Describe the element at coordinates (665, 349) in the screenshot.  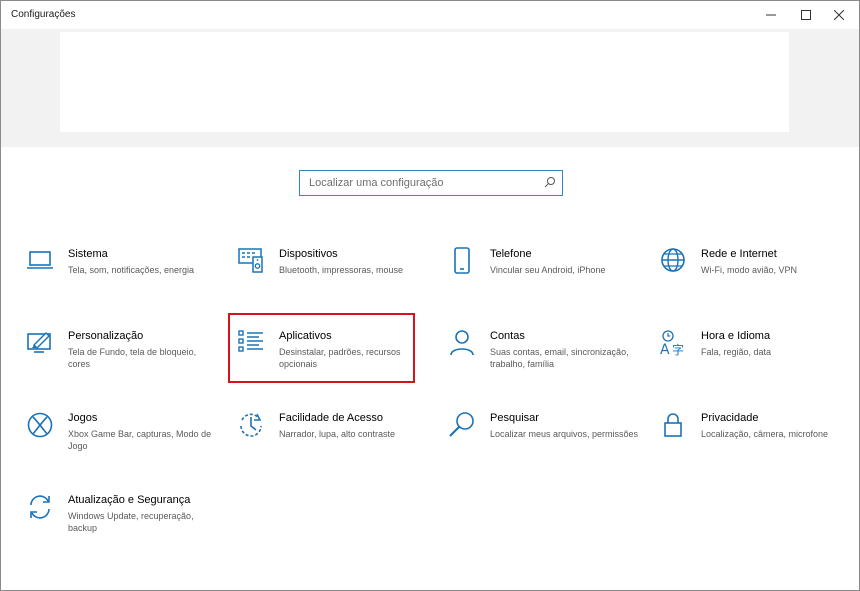
I see `svg-text: A` at that location.